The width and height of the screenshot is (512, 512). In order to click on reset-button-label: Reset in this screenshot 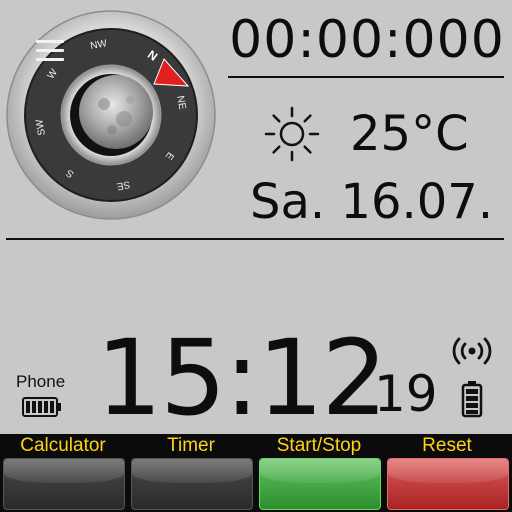, I will do `click(447, 445)`.